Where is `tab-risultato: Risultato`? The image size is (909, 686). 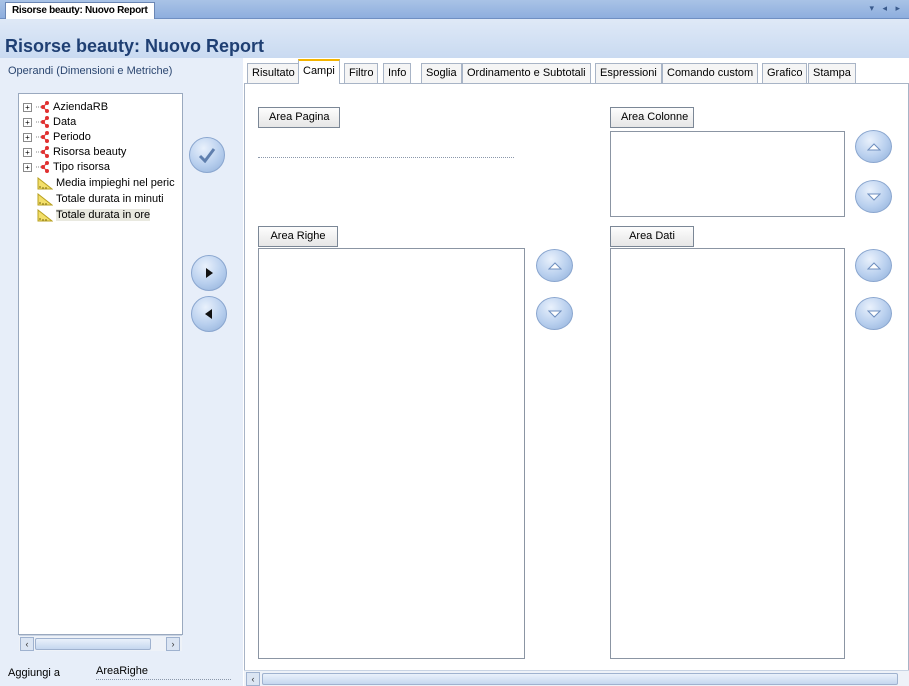 tab-risultato: Risultato is located at coordinates (273, 73).